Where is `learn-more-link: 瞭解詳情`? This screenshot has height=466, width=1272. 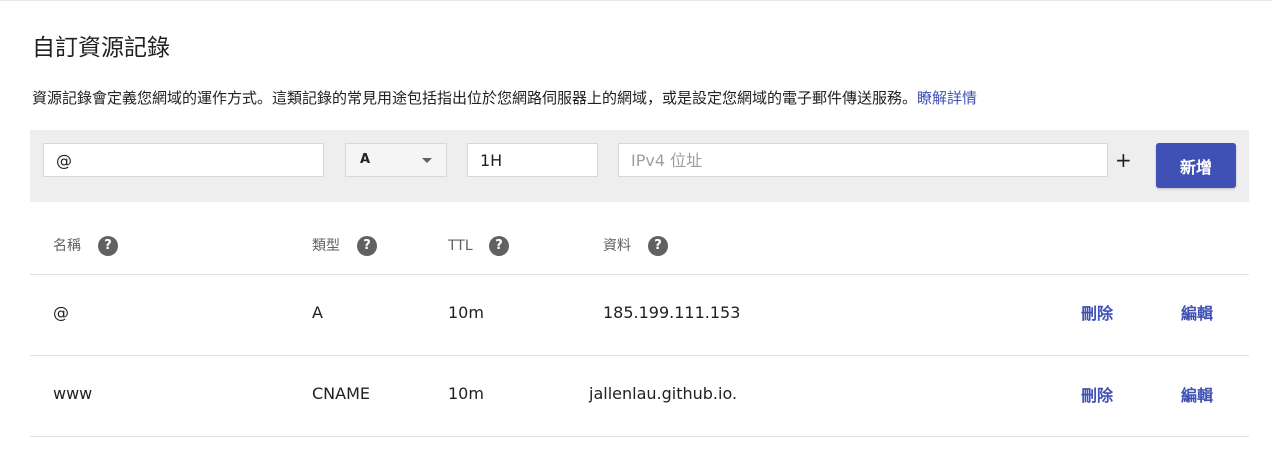 learn-more-link: 瞭解詳情 is located at coordinates (947, 98).